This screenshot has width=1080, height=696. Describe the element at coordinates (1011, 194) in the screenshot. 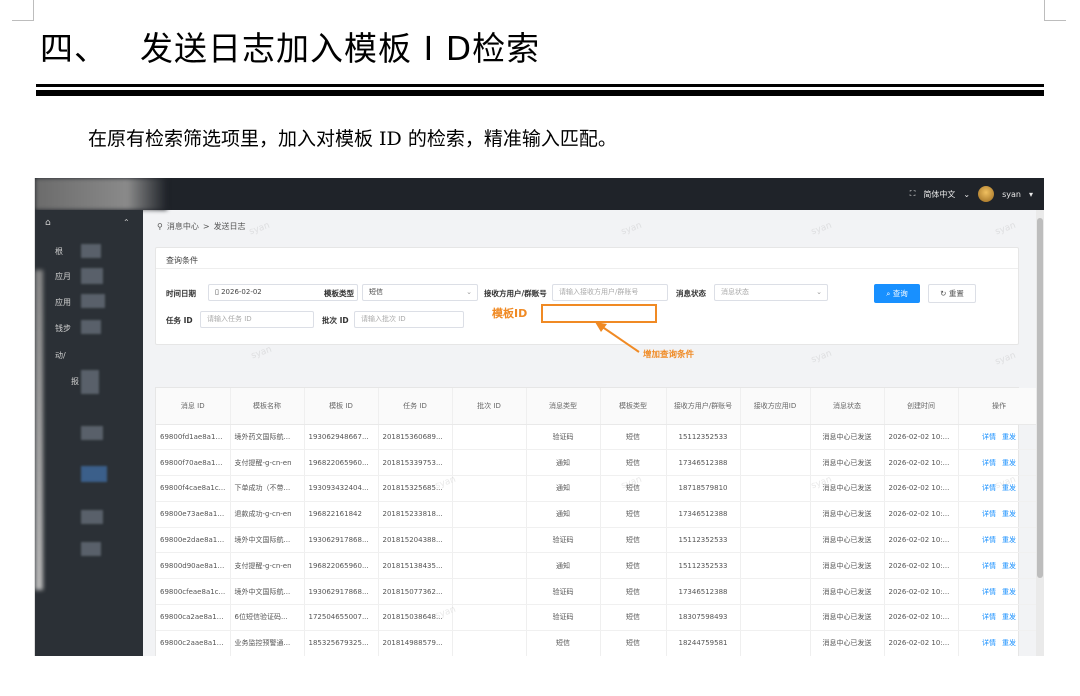

I see `user-name: syan` at that location.